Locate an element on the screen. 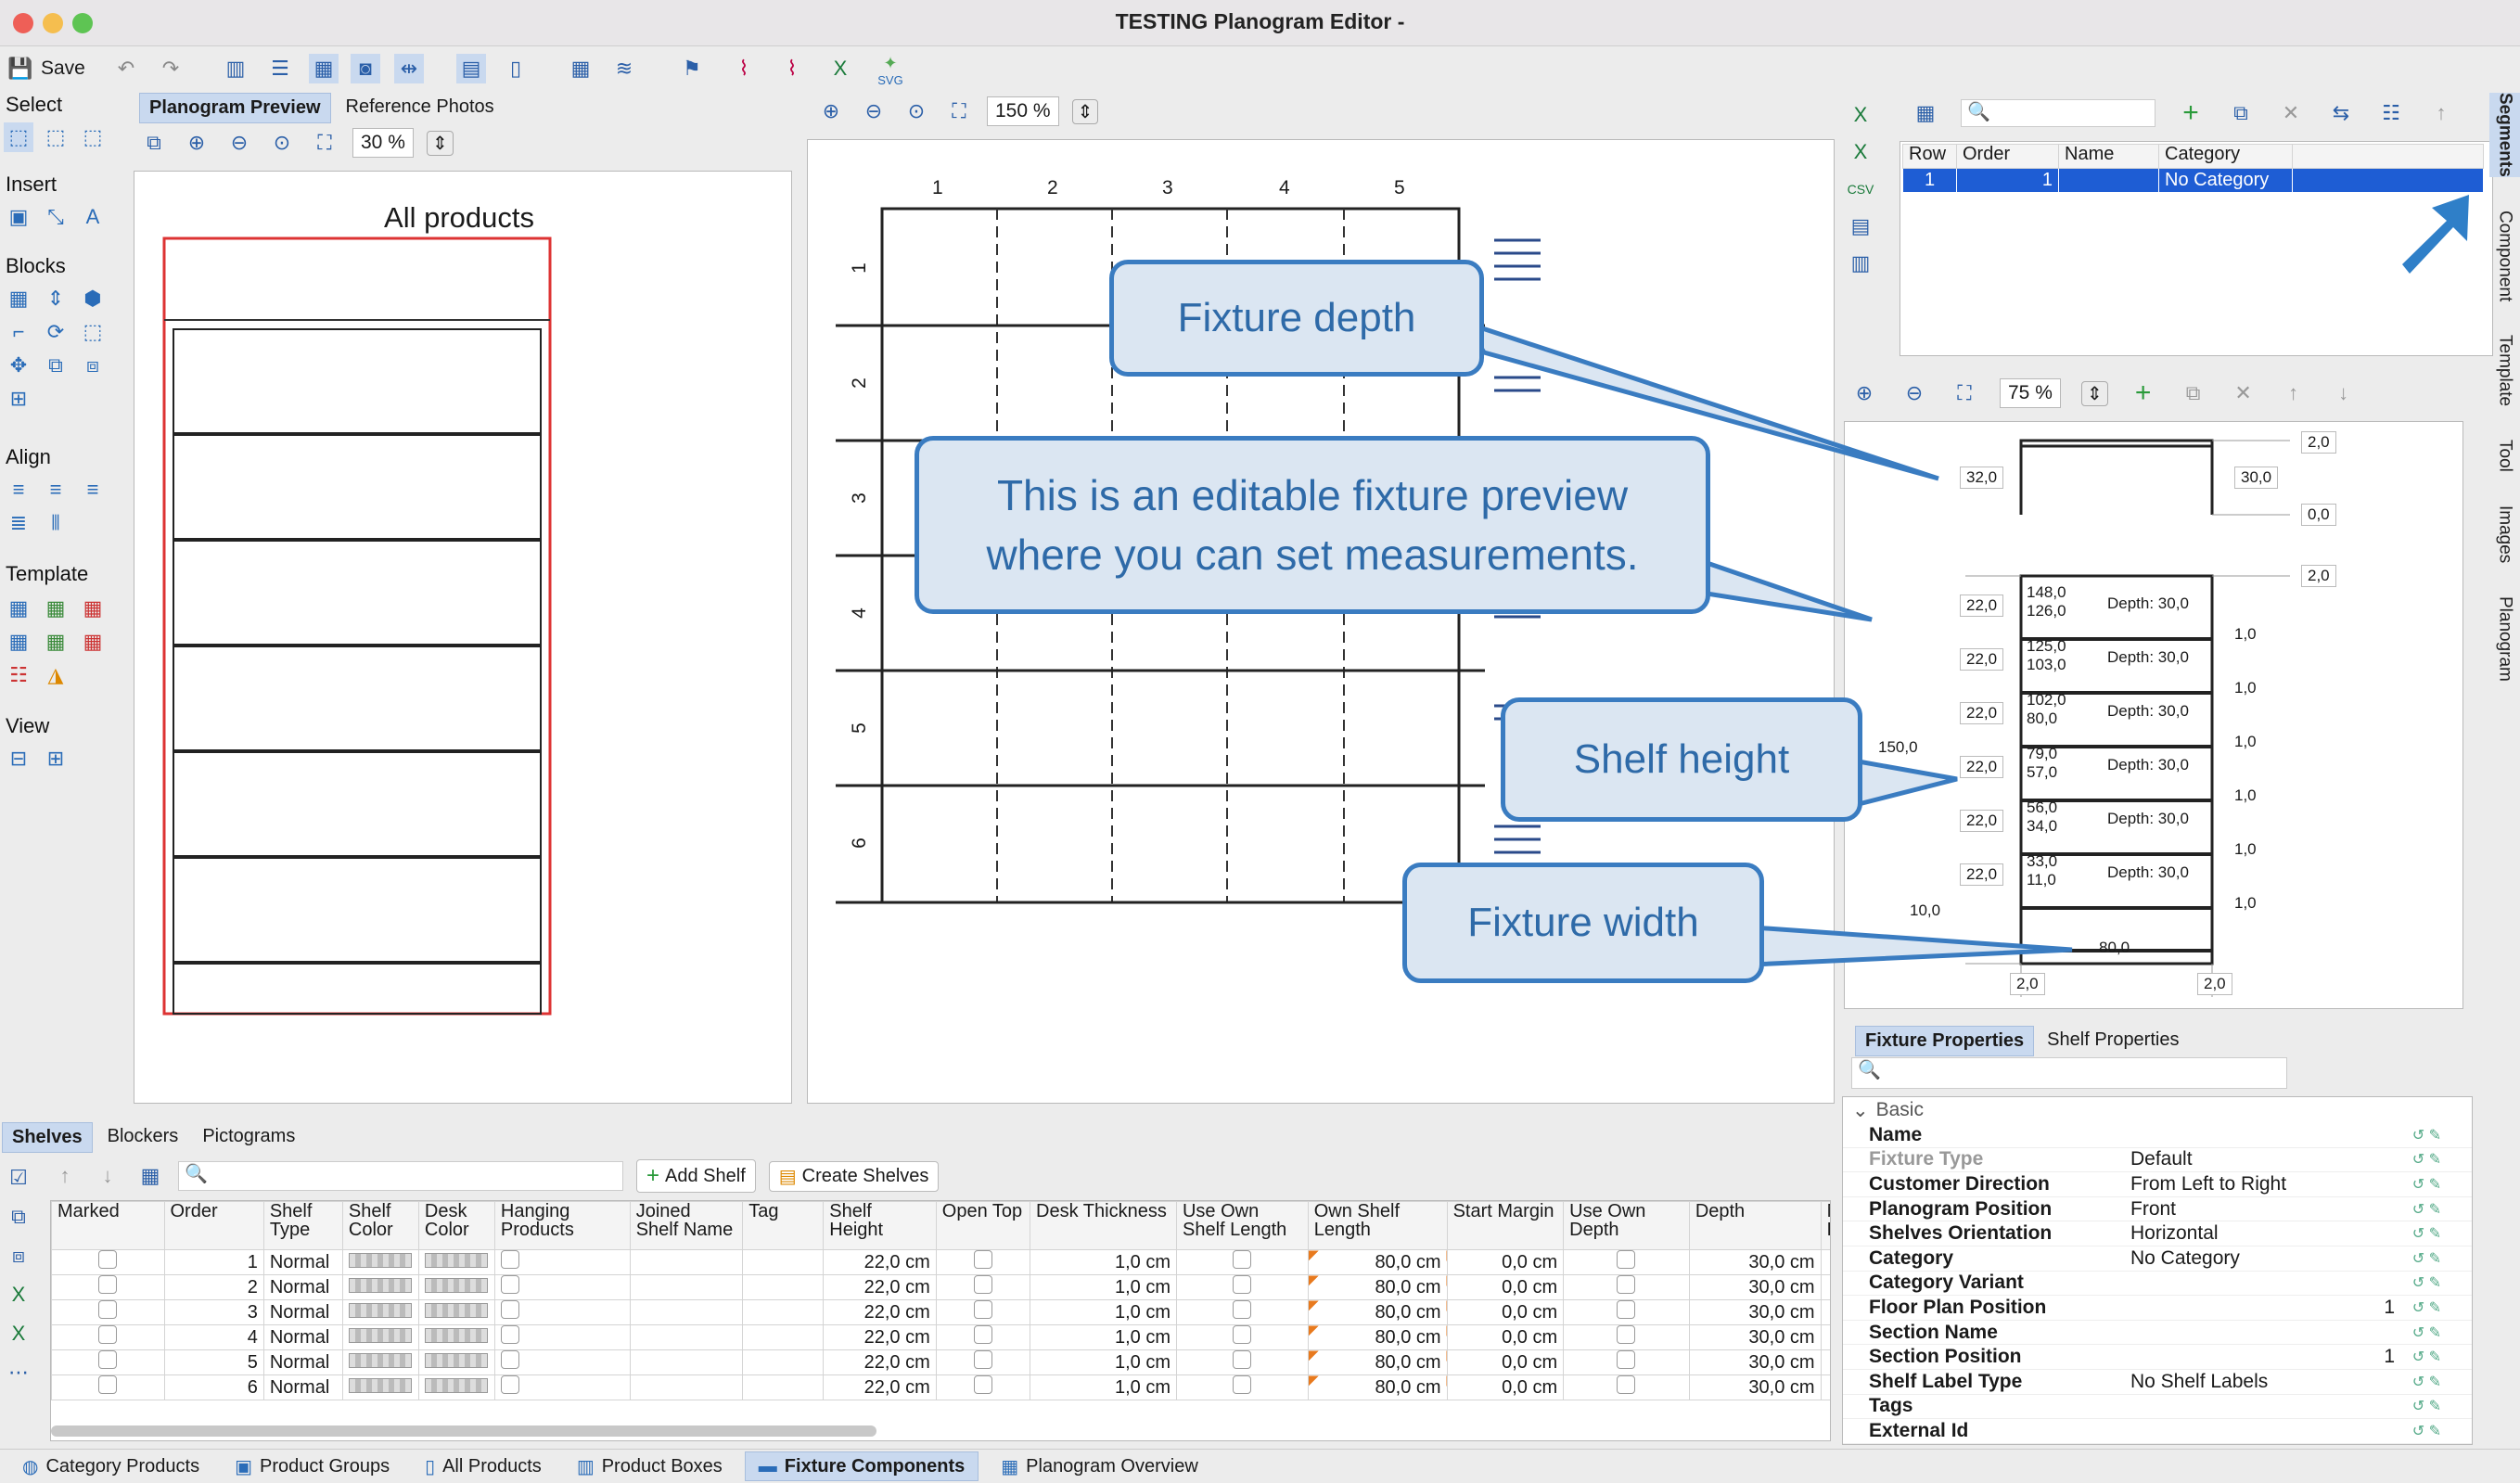  fixture-zoom-in-icon: ⊕ is located at coordinates (831, 111).